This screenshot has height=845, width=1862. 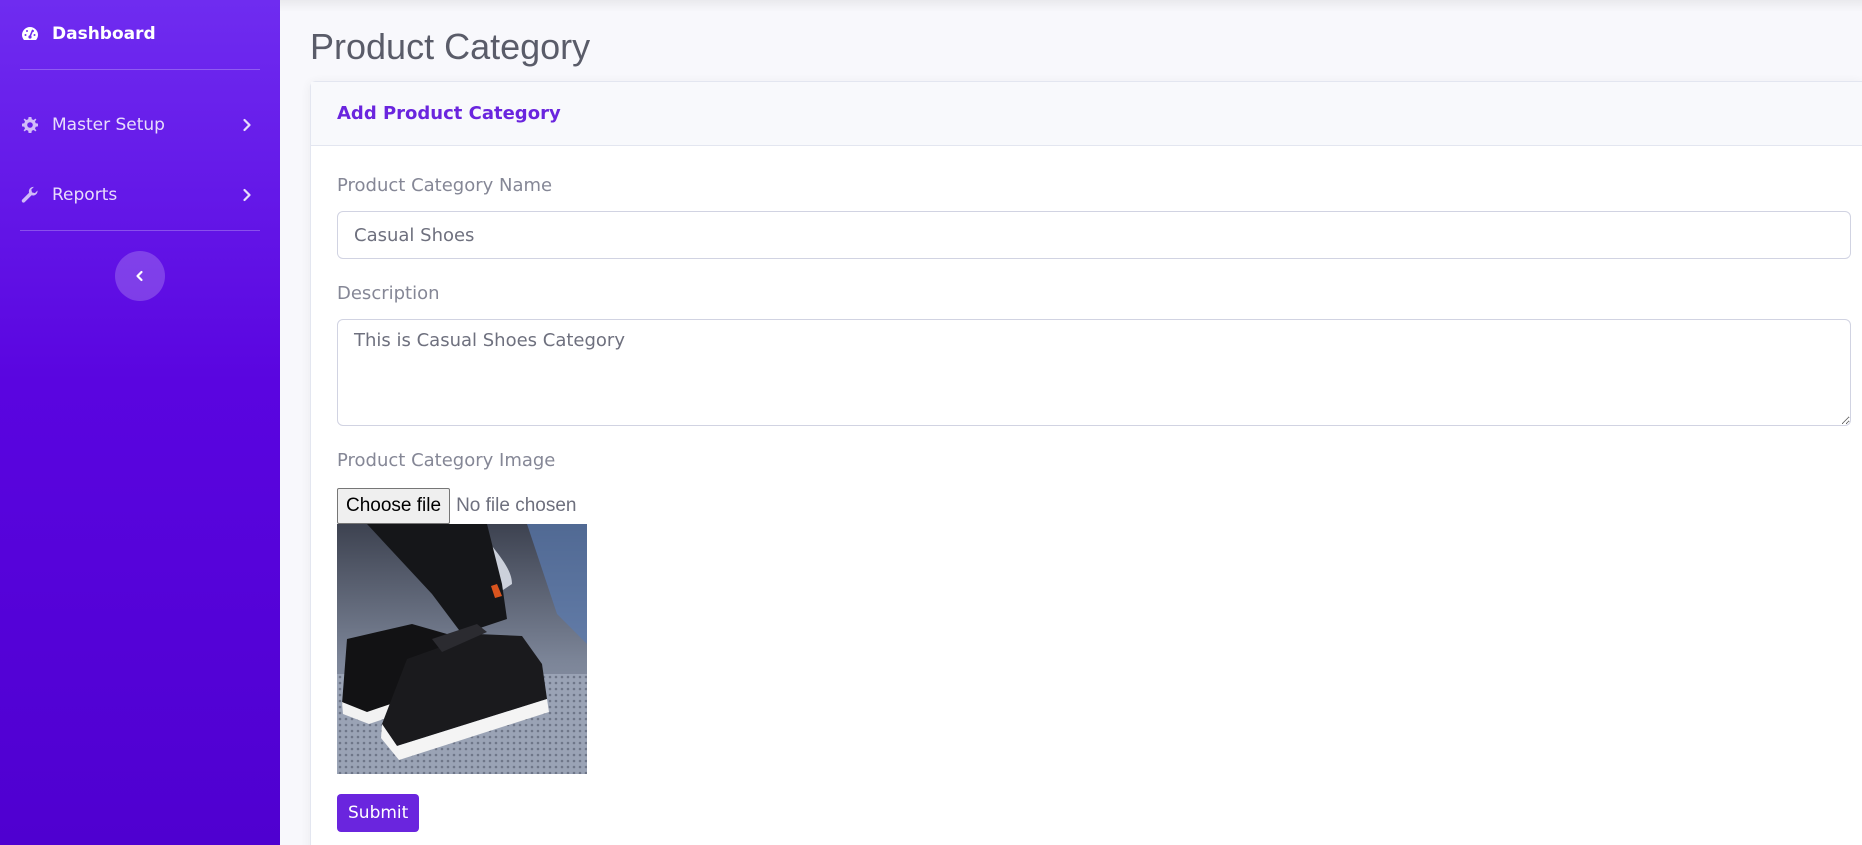 What do you see at coordinates (30, 125) in the screenshot?
I see `gear-icon` at bounding box center [30, 125].